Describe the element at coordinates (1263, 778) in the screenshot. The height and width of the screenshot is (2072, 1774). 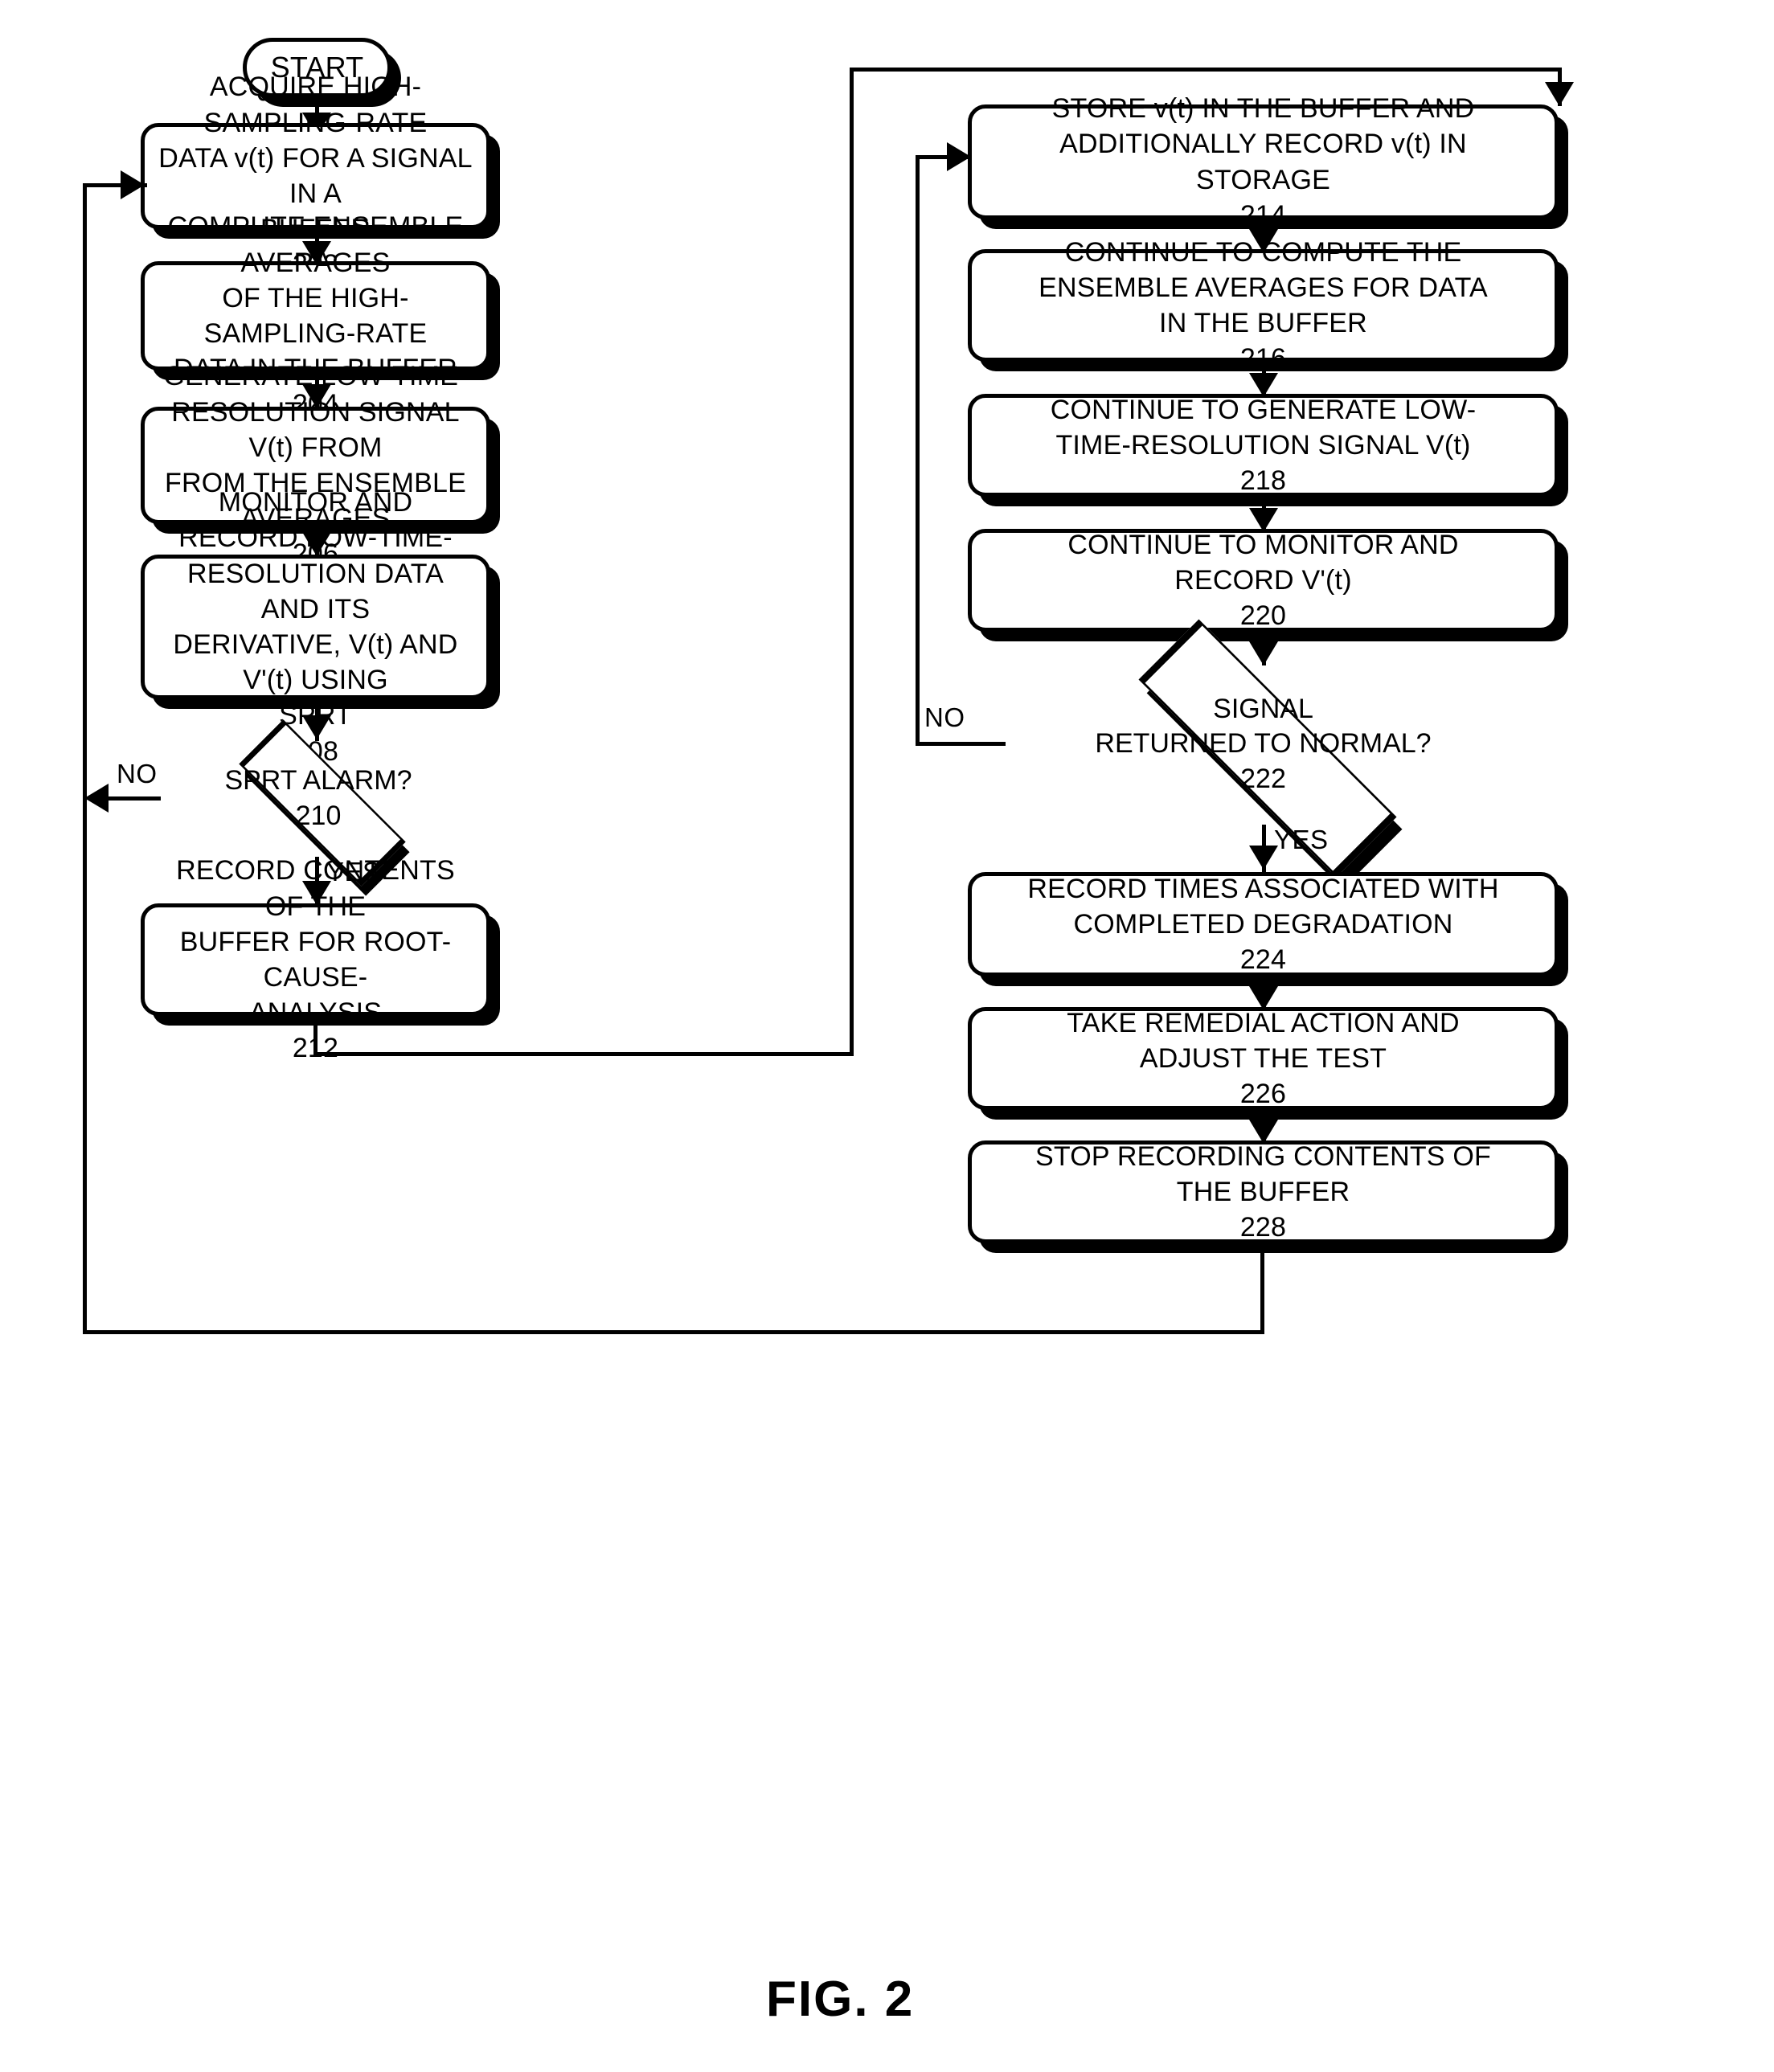
I see `node-222-number: 222` at that location.